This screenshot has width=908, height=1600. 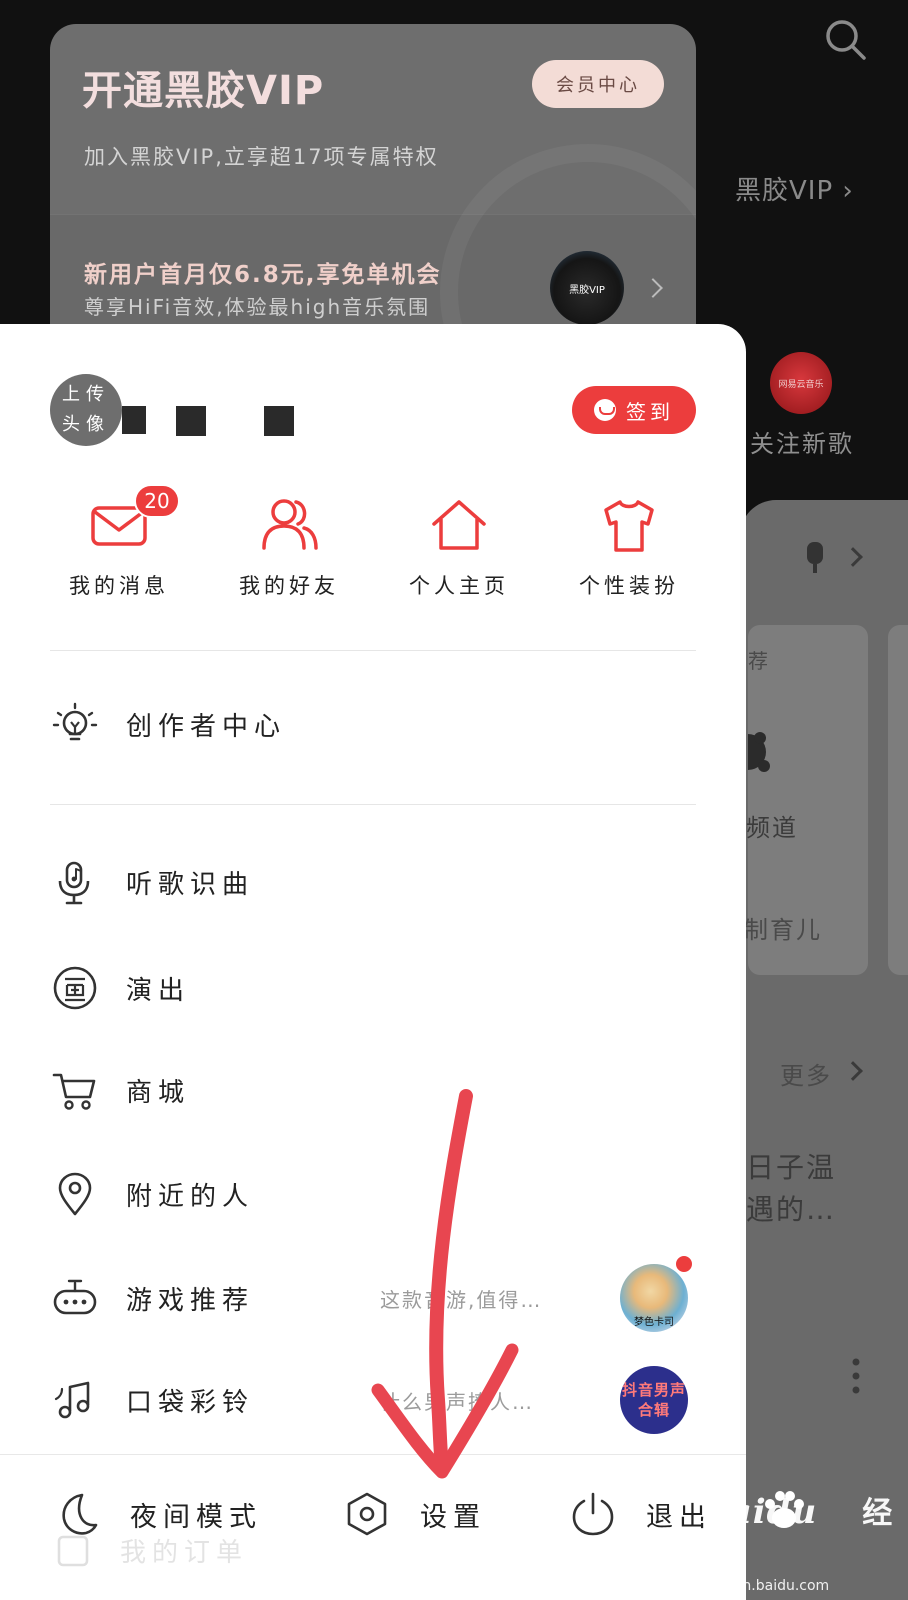 What do you see at coordinates (898, 800) in the screenshot?
I see `channel-card-next` at bounding box center [898, 800].